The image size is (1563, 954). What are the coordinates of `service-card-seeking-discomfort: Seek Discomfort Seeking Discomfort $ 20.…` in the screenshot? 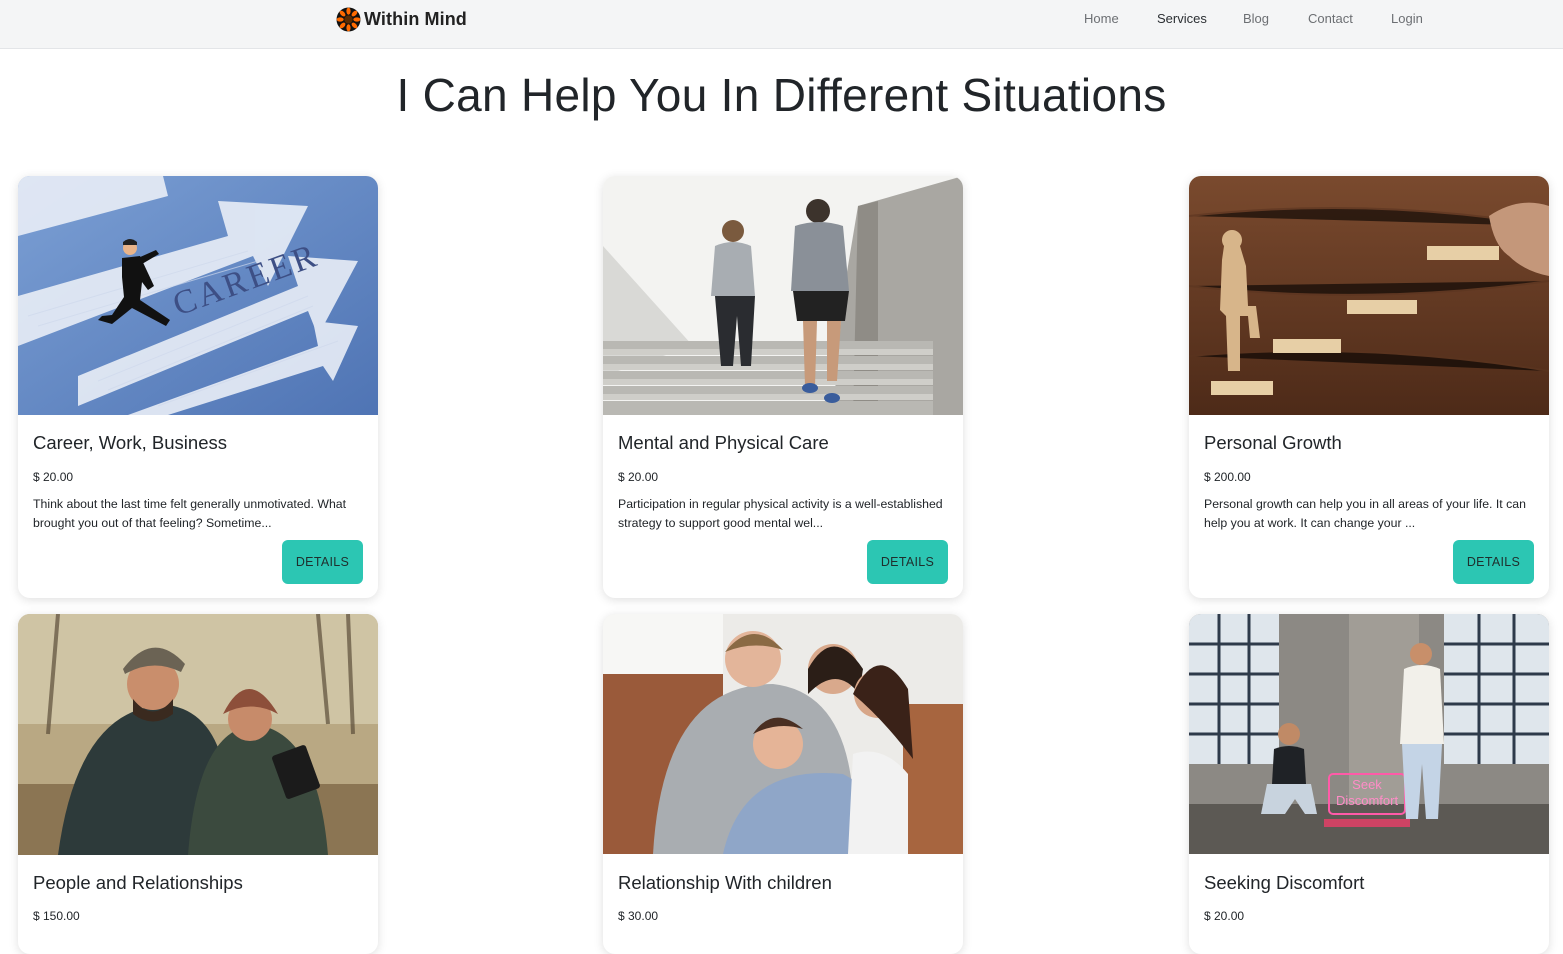 It's located at (1369, 784).